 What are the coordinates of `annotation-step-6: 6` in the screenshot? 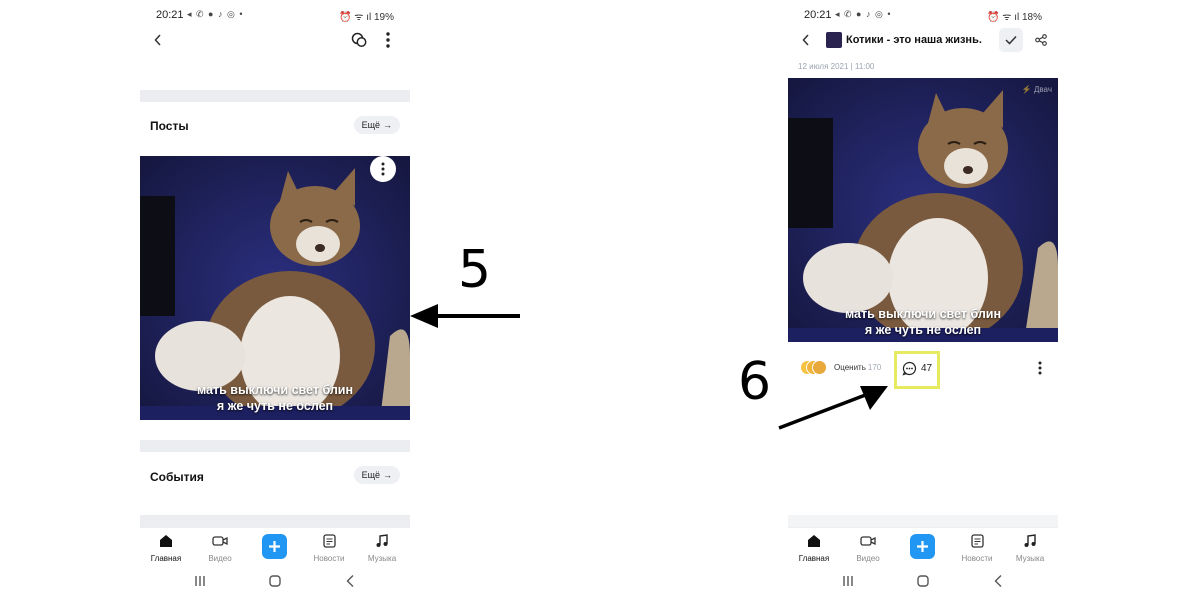 It's located at (755, 382).